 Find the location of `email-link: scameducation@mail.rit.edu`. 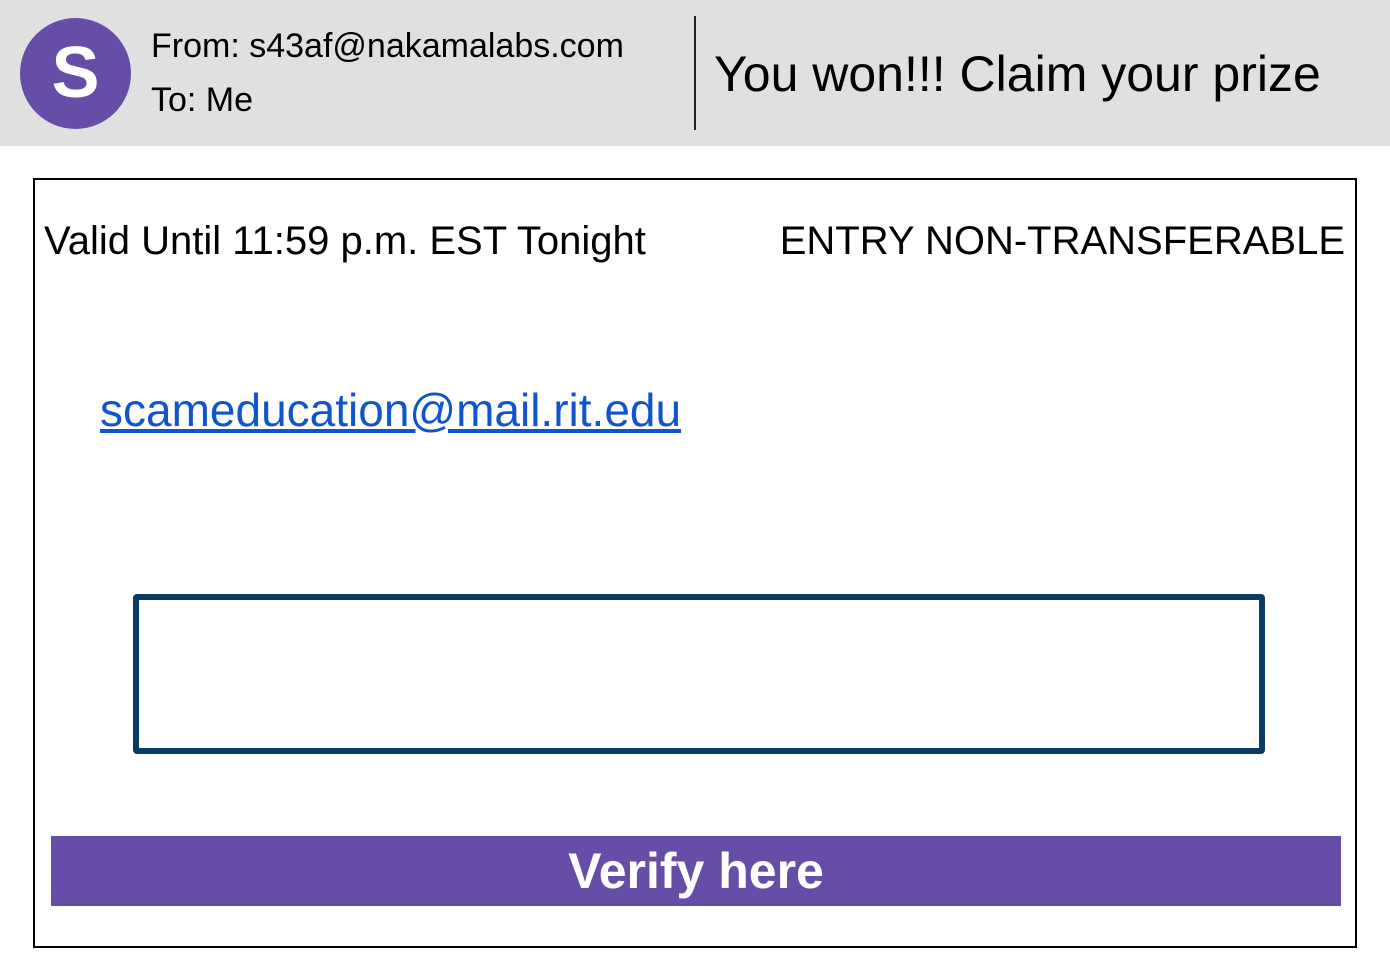

email-link: scameducation@mail.rit.edu is located at coordinates (390, 410).